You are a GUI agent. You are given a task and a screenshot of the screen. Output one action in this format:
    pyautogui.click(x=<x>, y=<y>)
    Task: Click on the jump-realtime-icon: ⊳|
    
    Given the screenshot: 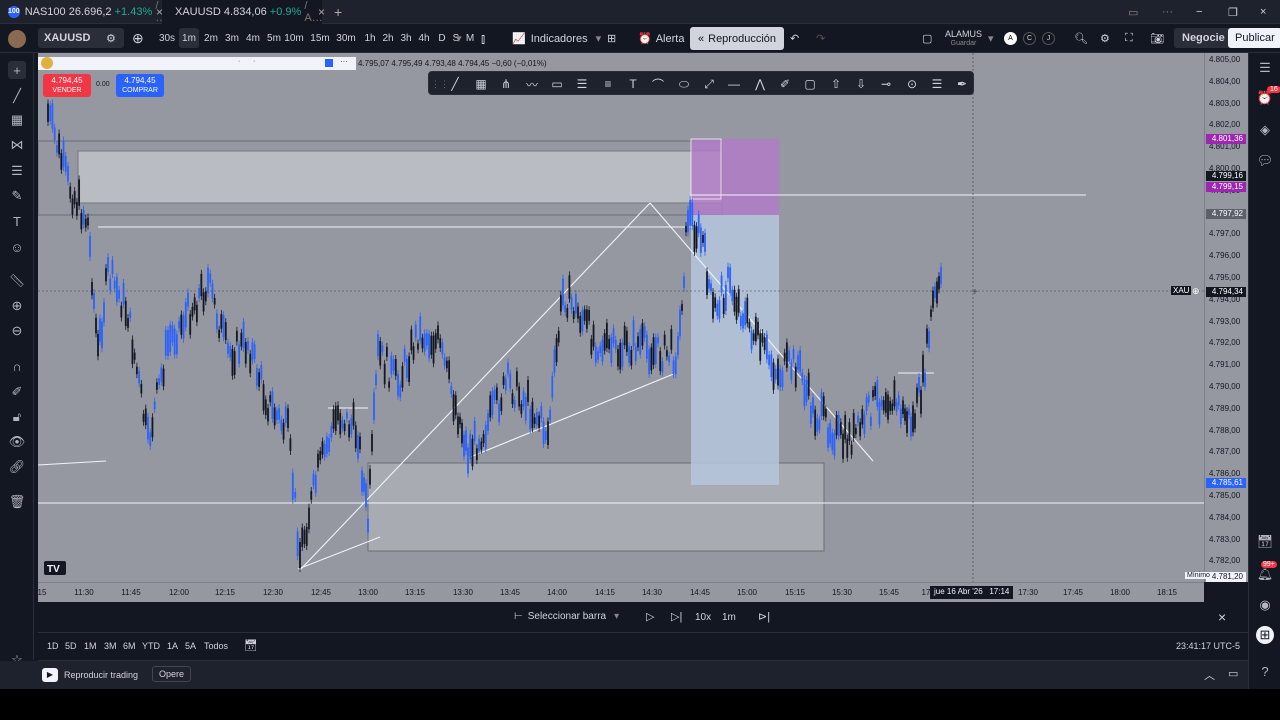 What is the action you would take?
    pyautogui.click(x=764, y=616)
    